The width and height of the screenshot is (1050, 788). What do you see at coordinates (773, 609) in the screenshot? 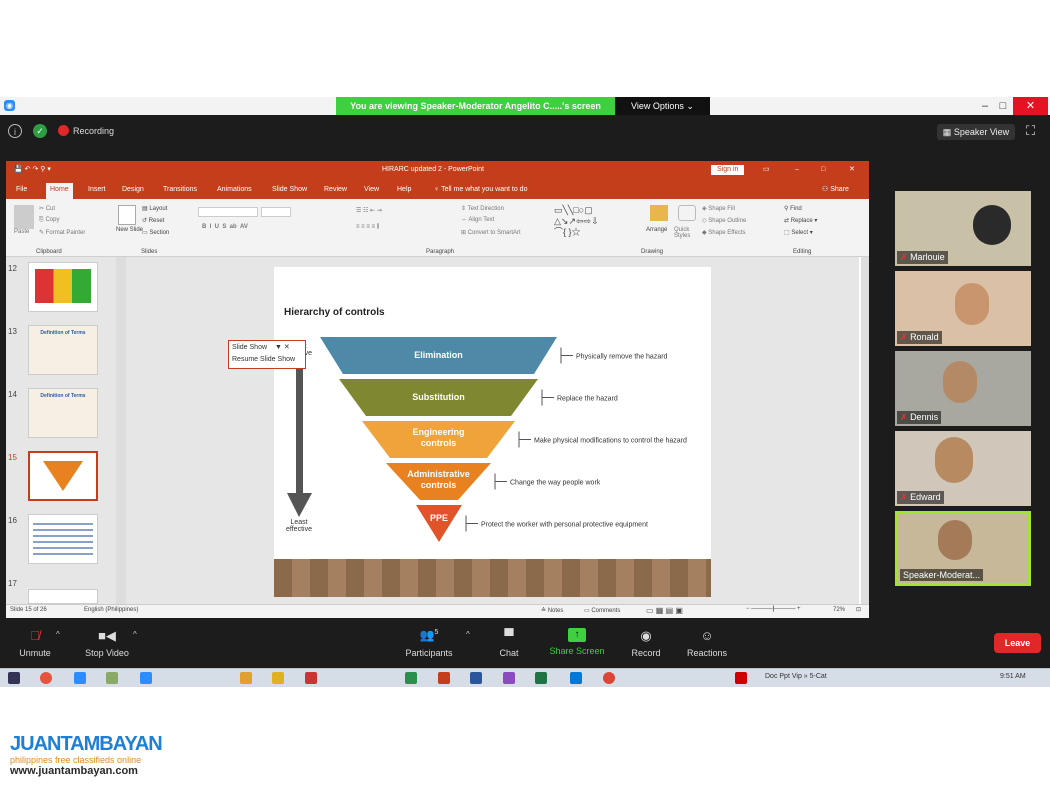
I see `zoom-slider: − ─────|───── +` at bounding box center [773, 609].